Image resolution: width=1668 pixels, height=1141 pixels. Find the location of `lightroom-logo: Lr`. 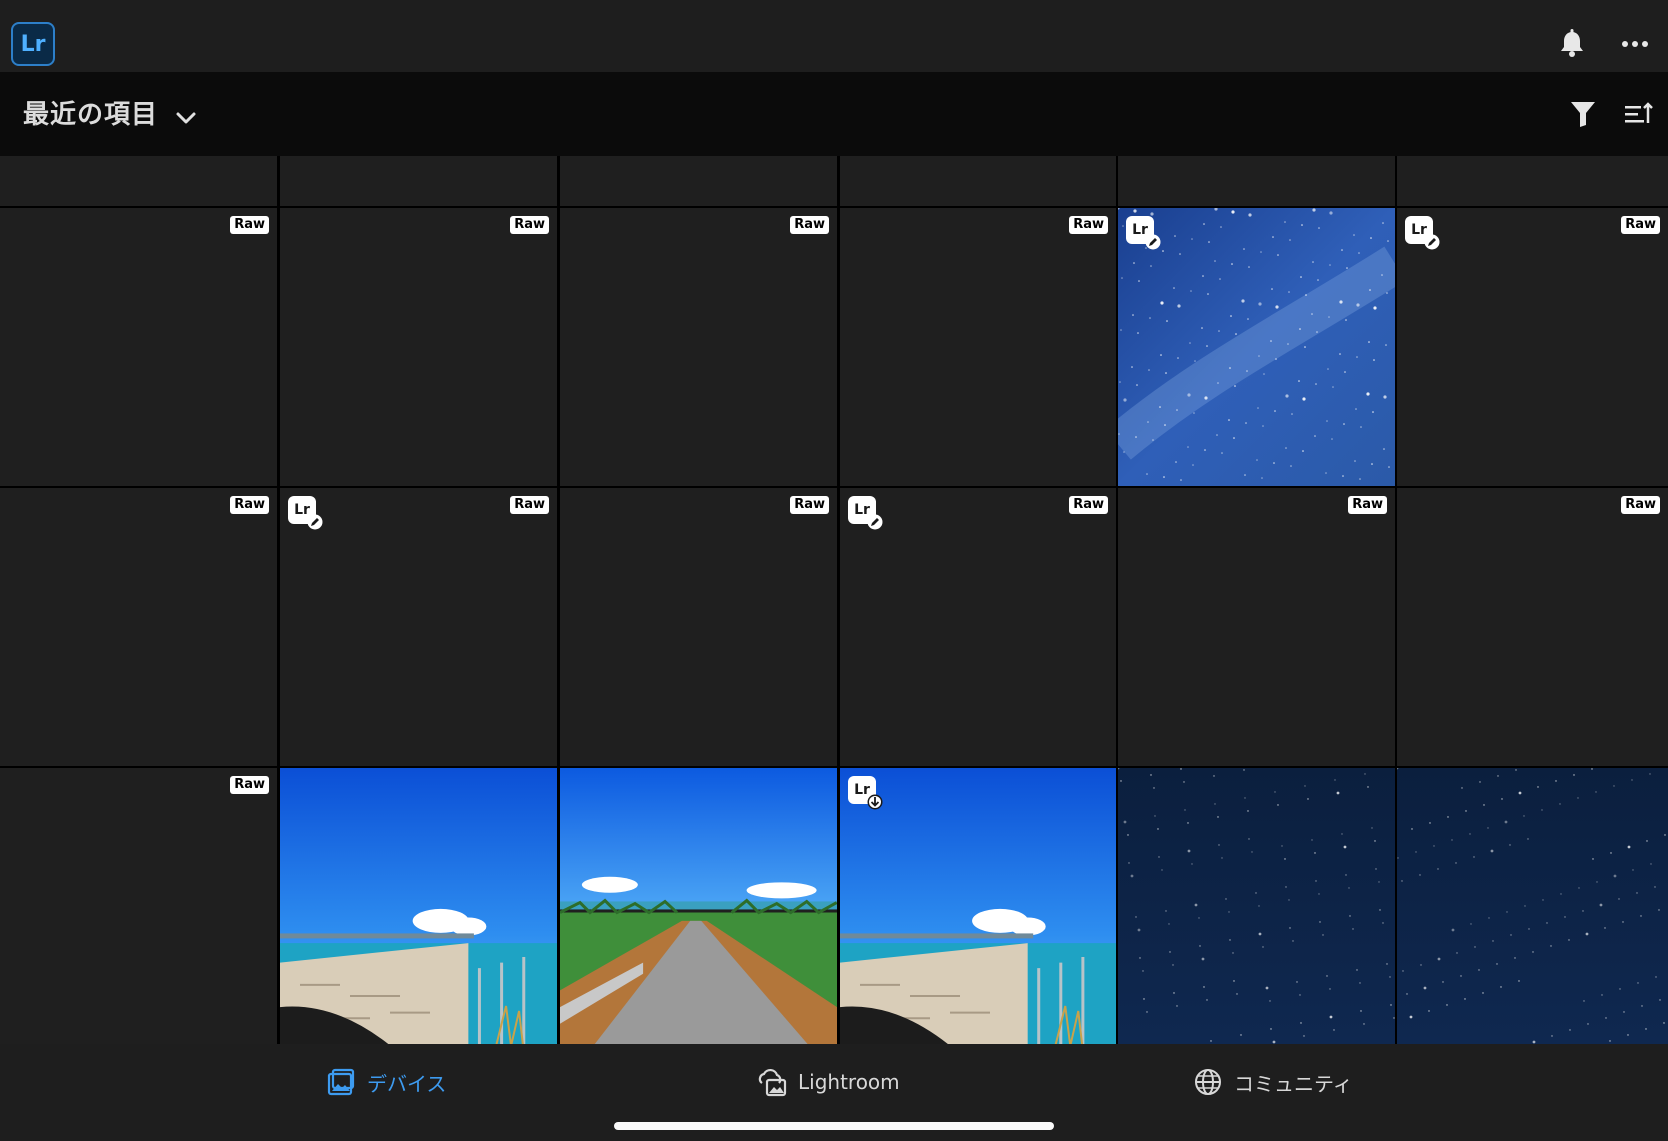

lightroom-logo: Lr is located at coordinates (33, 44).